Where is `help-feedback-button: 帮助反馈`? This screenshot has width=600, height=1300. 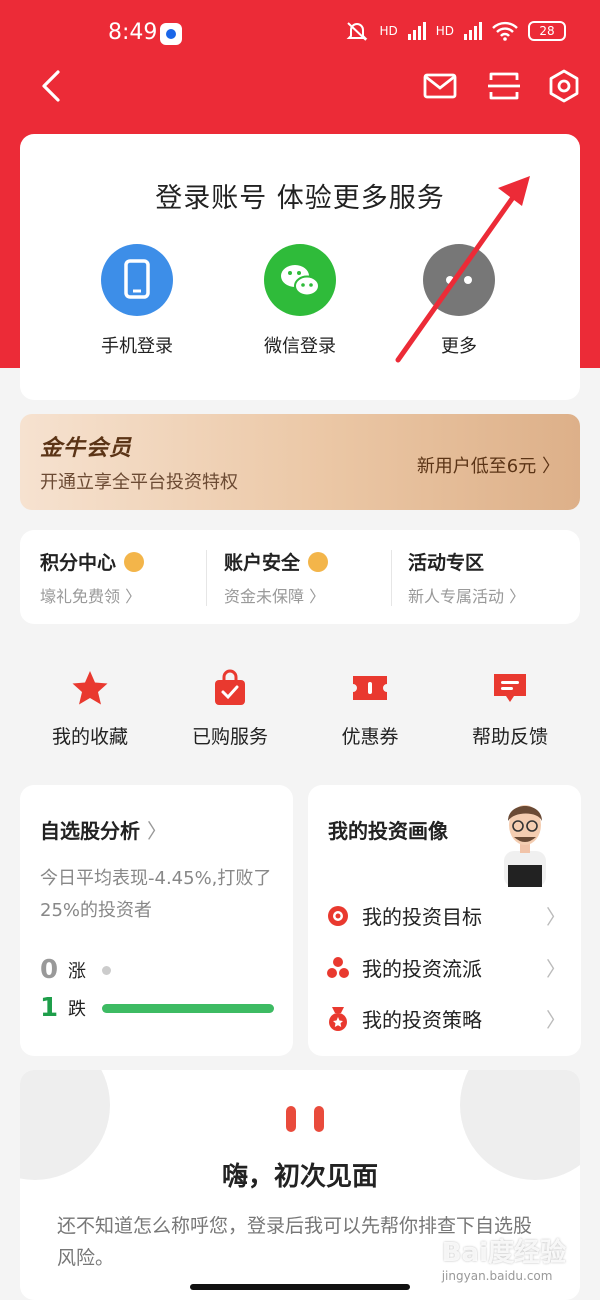
help-feedback-button: 帮助反馈 is located at coordinates (510, 708).